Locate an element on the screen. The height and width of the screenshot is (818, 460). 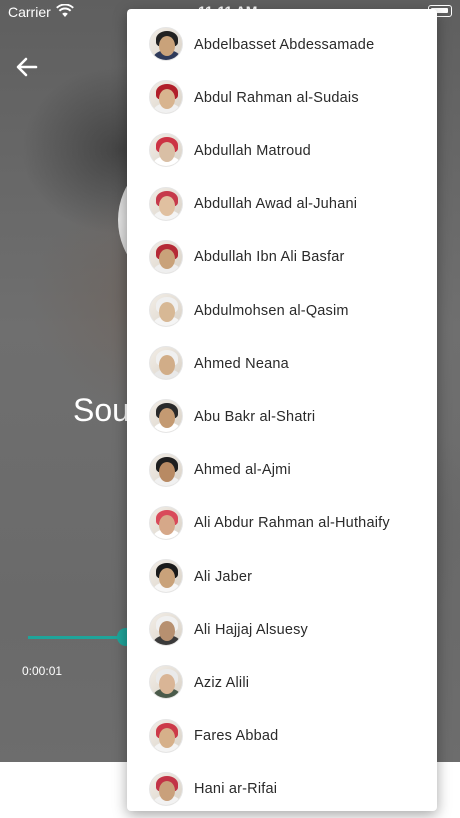
reciter-item: Ahmed Neana is located at coordinates (282, 363).